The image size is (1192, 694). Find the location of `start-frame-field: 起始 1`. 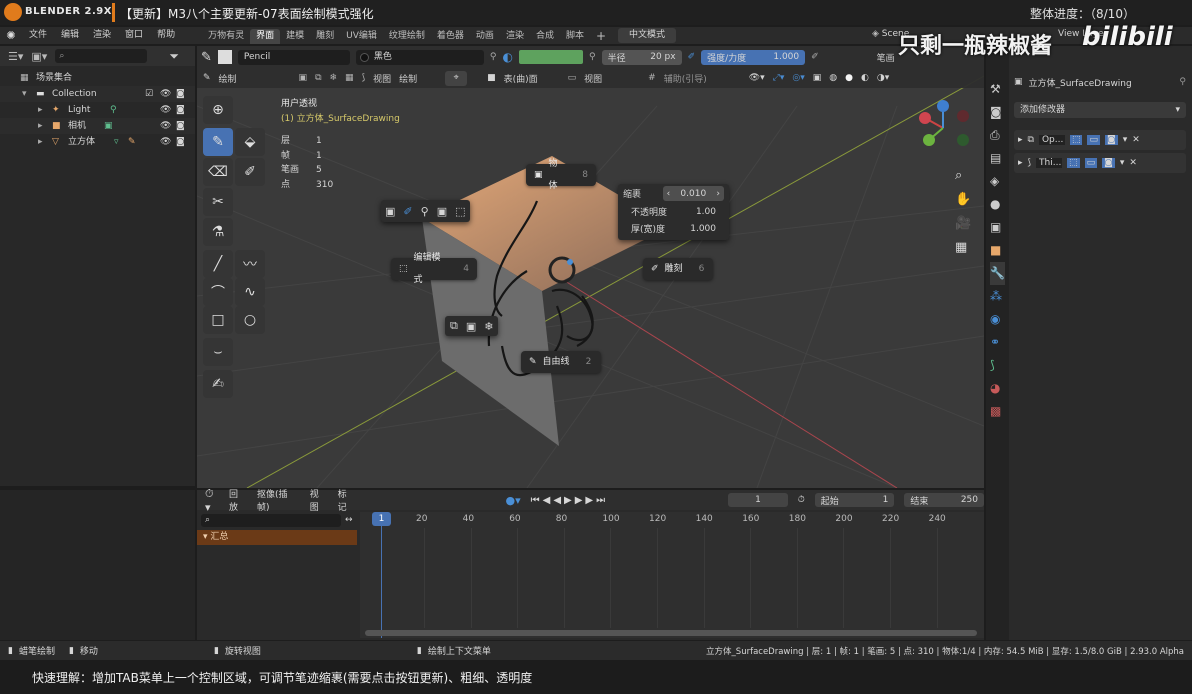

start-frame-field: 起始 1 is located at coordinates (854, 500).